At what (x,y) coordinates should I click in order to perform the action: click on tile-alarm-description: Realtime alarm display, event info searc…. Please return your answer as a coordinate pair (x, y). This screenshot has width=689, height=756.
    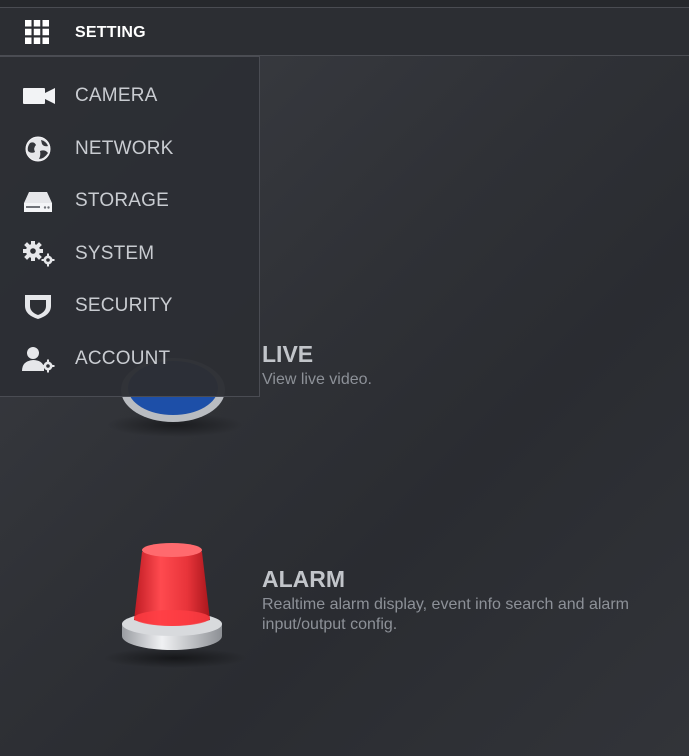
    Looking at the image, I should click on (445, 614).